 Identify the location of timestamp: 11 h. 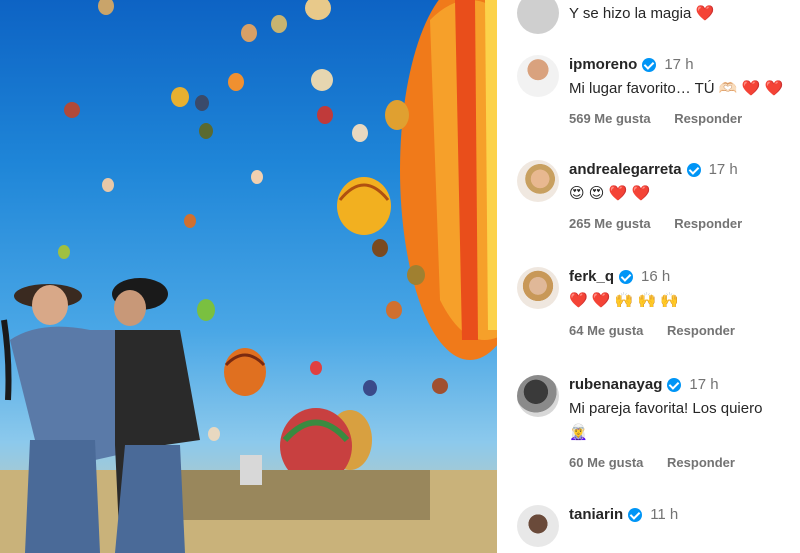
(664, 514).